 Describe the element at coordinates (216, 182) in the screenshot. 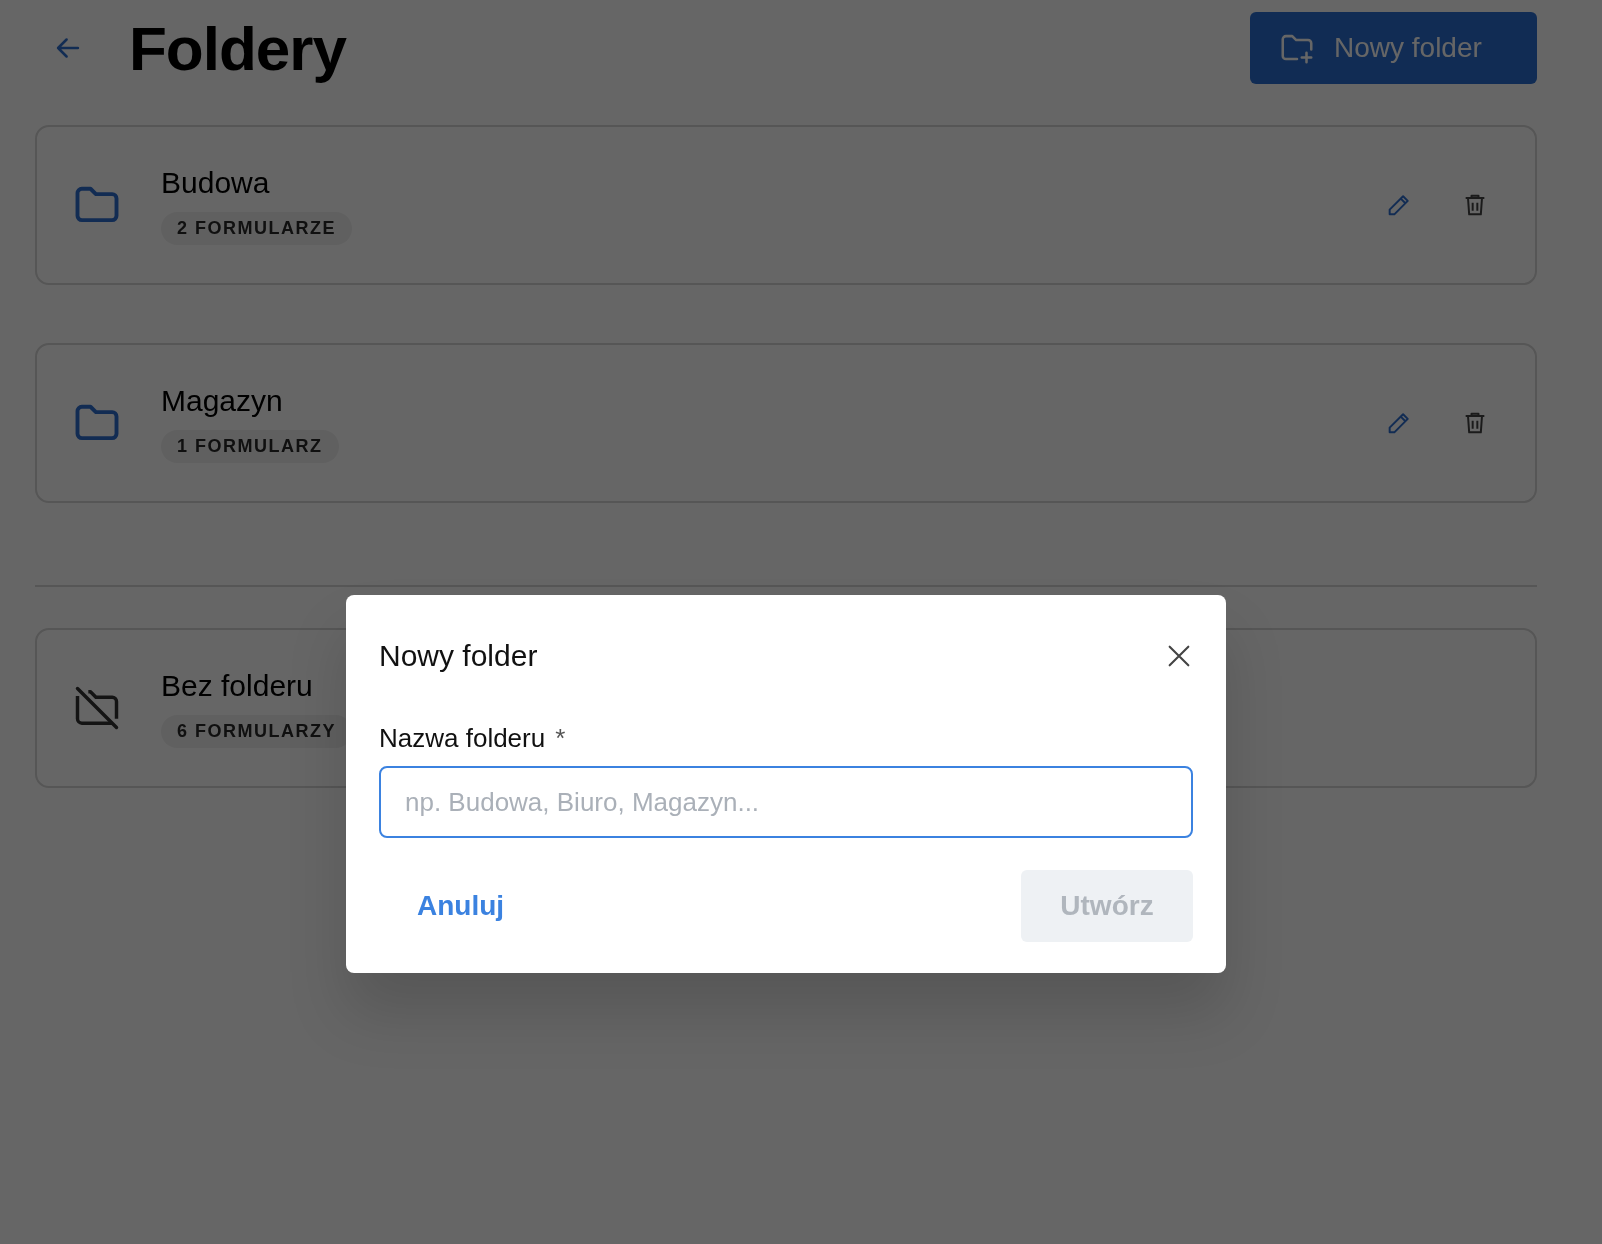

I see `folder-name: Budowa` at that location.